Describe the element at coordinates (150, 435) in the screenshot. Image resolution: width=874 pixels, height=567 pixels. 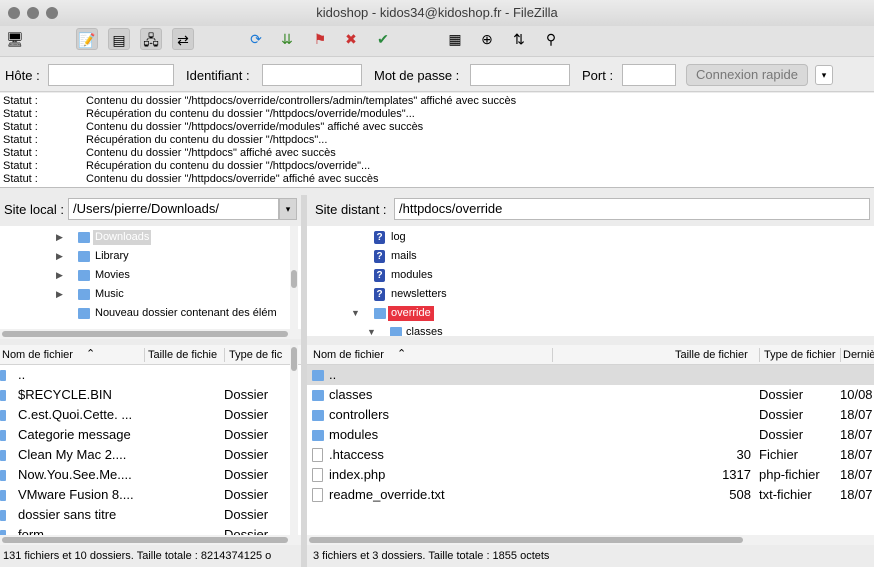
I see `list-item: Categorie message Dossier` at that location.